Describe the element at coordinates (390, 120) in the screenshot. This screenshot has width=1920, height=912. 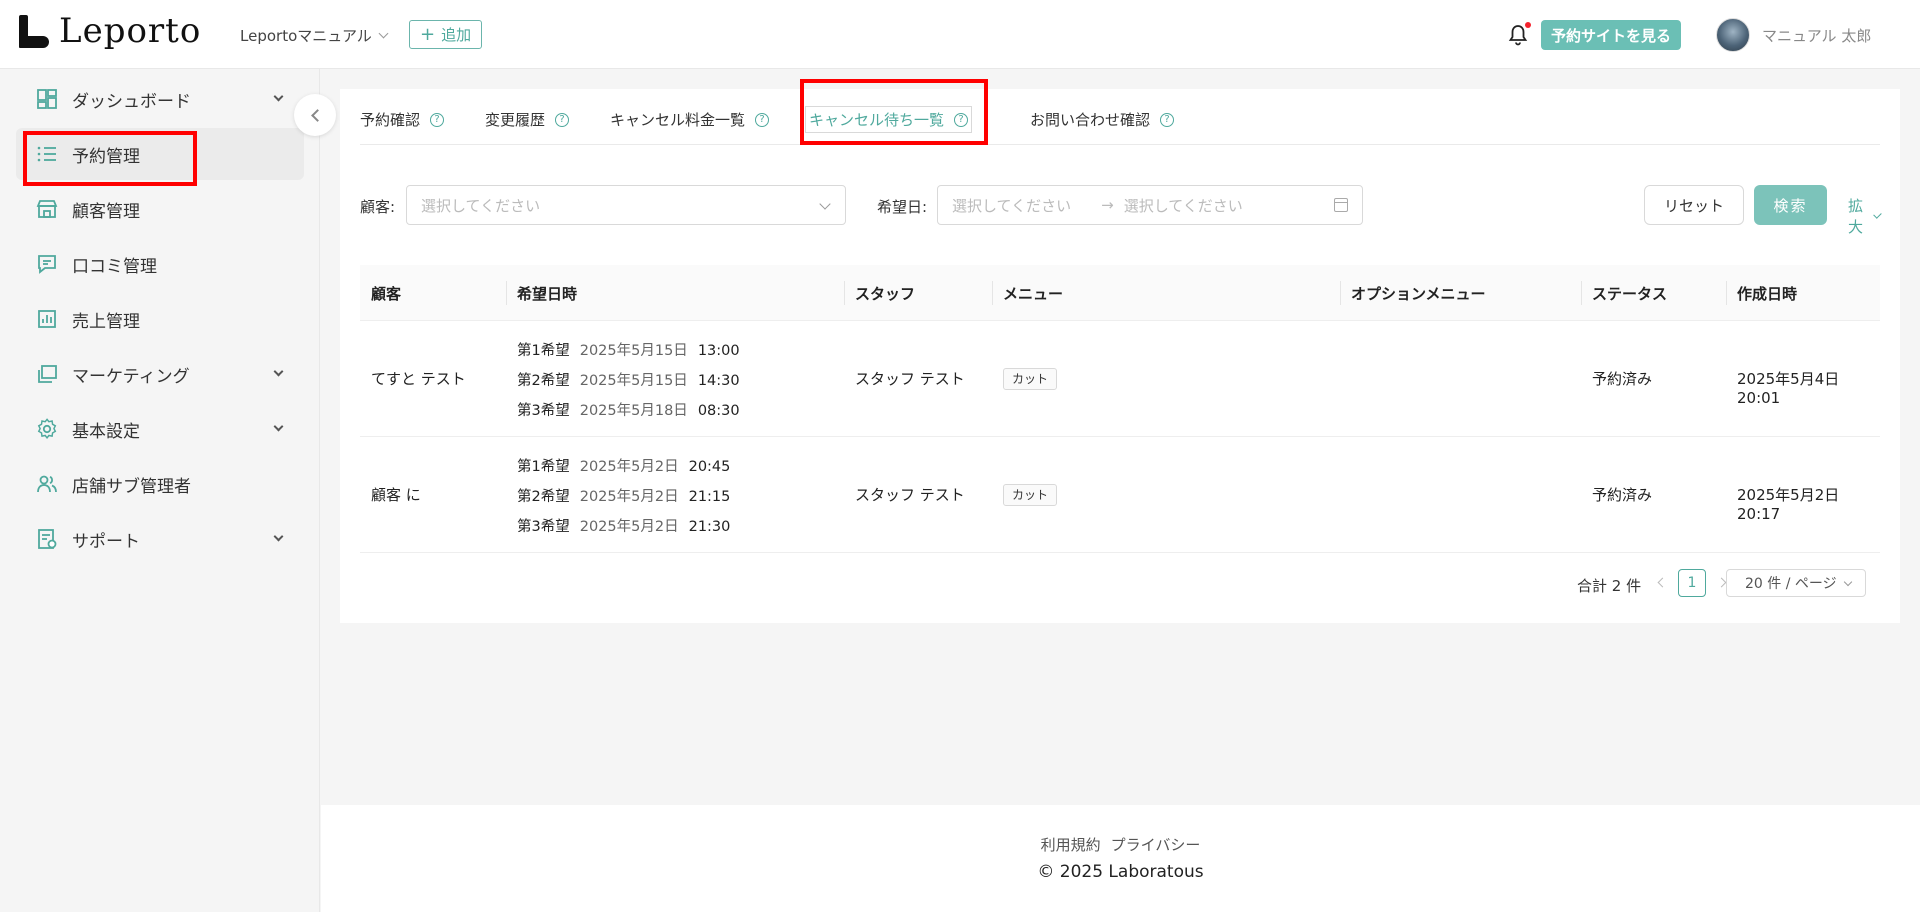
I see `tab-label: 予約確認` at that location.